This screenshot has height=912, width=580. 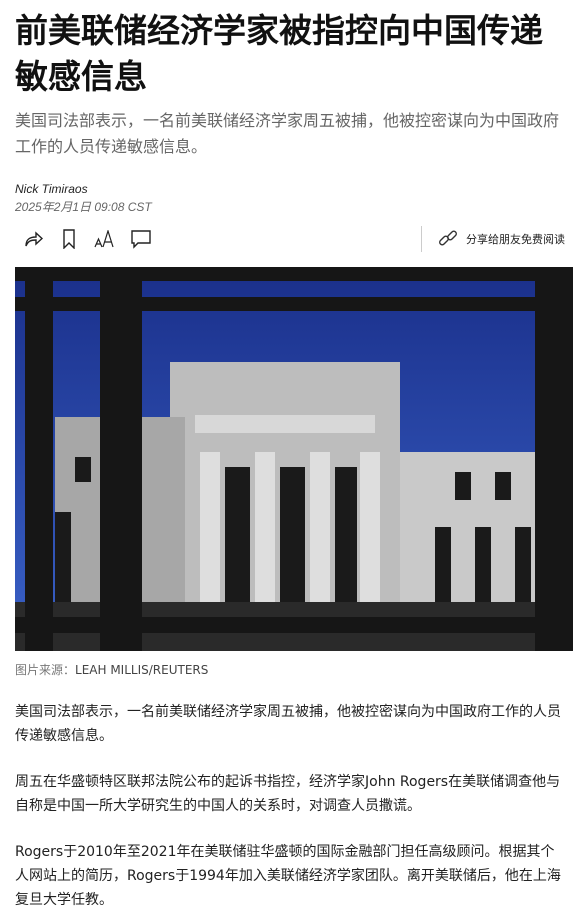 I want to click on bookmark-icon, so click(x=69, y=239).